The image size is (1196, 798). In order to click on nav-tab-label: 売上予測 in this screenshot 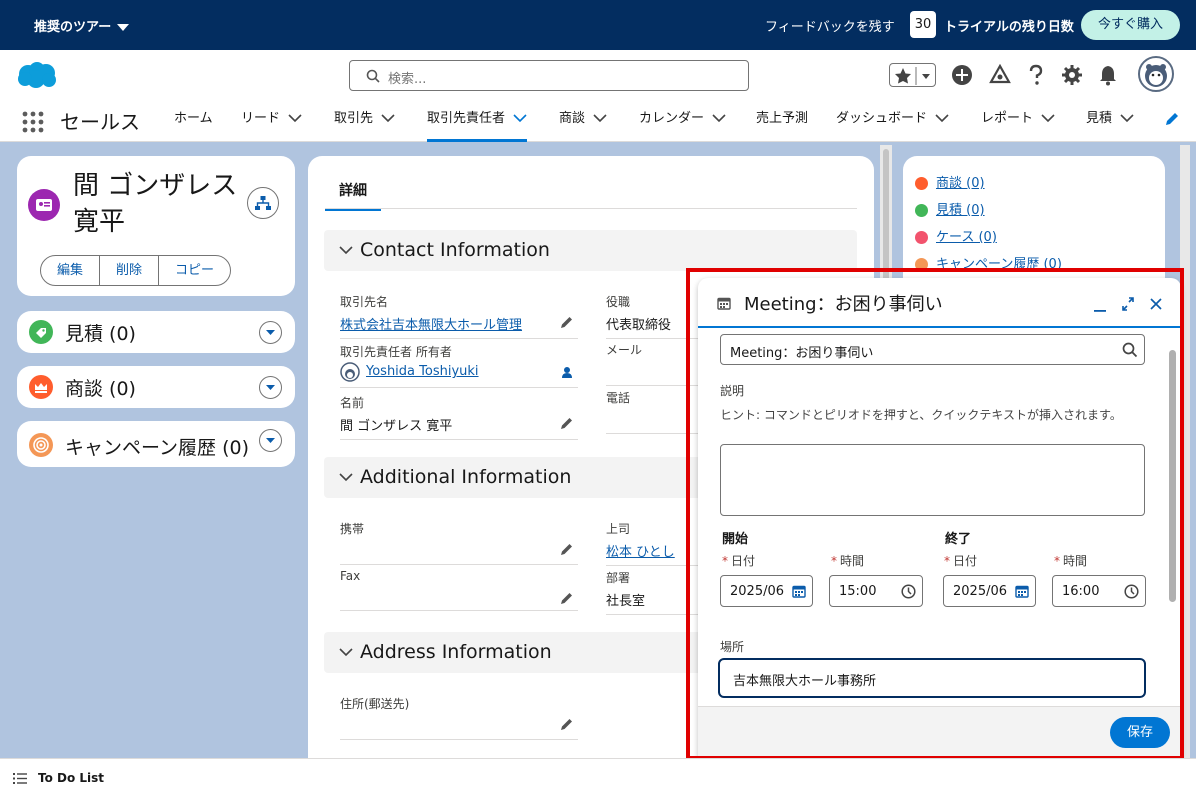, I will do `click(782, 118)`.